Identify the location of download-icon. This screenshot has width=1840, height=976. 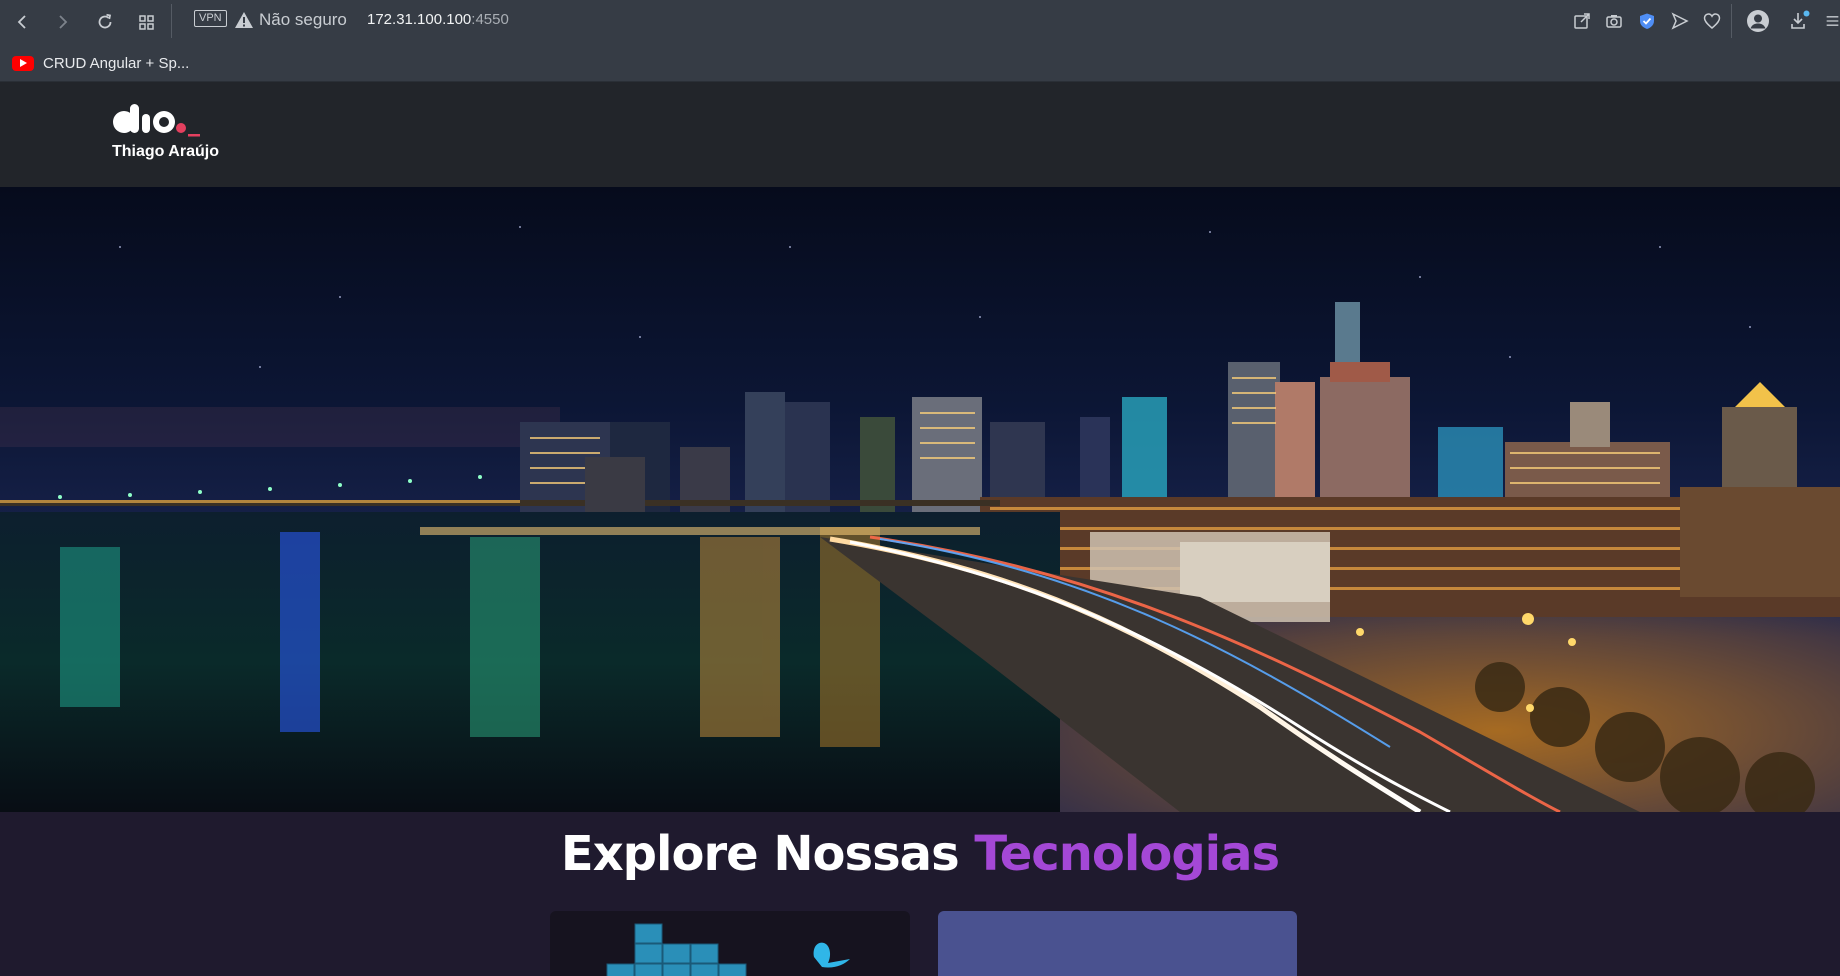
(1800, 19).